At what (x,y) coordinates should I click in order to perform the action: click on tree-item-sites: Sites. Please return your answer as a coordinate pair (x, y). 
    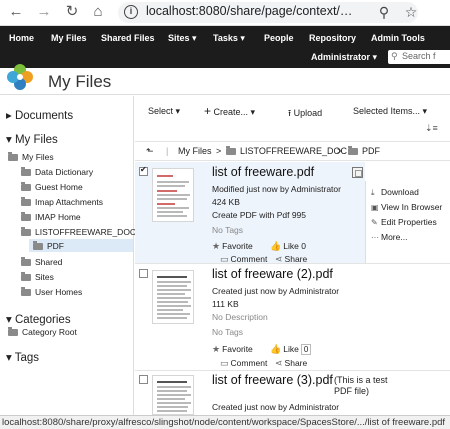
    Looking at the image, I should click on (37, 277).